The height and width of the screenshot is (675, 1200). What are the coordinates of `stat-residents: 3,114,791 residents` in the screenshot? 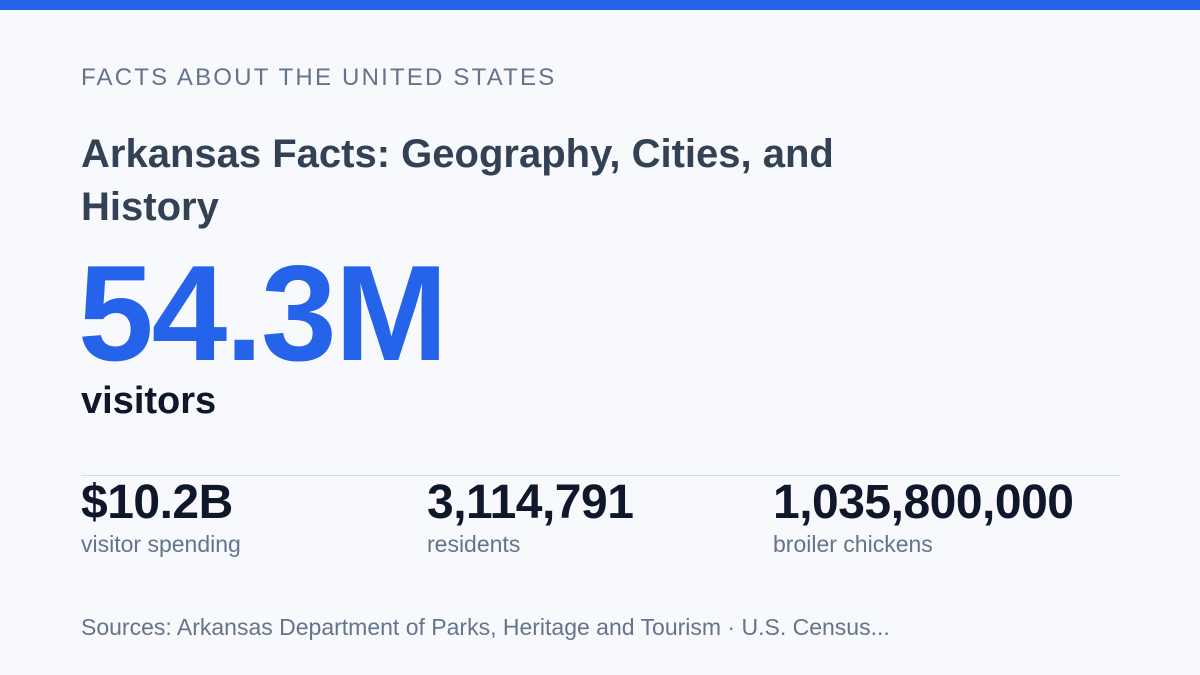 It's located at (530, 517).